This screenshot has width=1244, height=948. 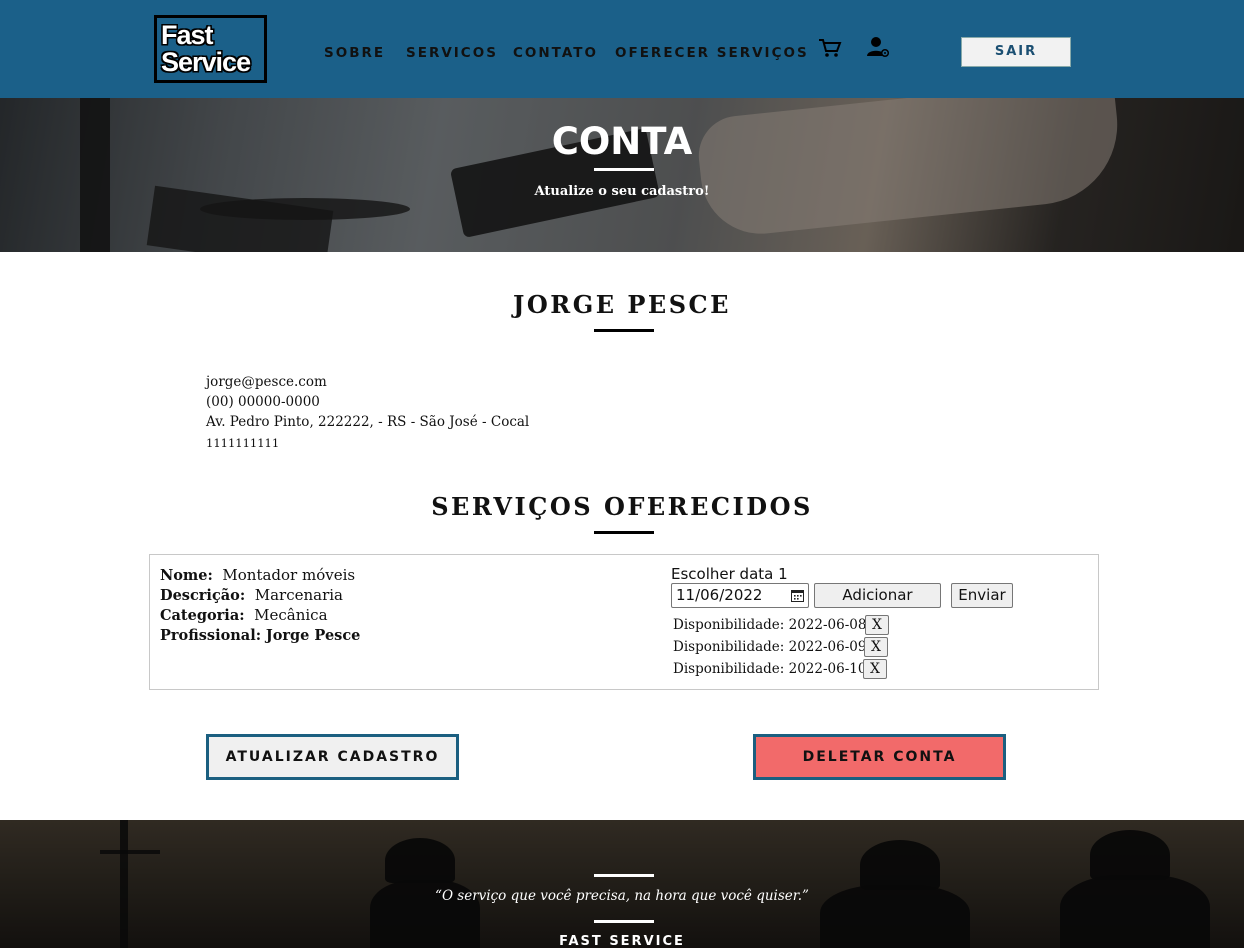 I want to click on update-profile-button: ATUALIZAR CADASTRO, so click(x=332, y=757).